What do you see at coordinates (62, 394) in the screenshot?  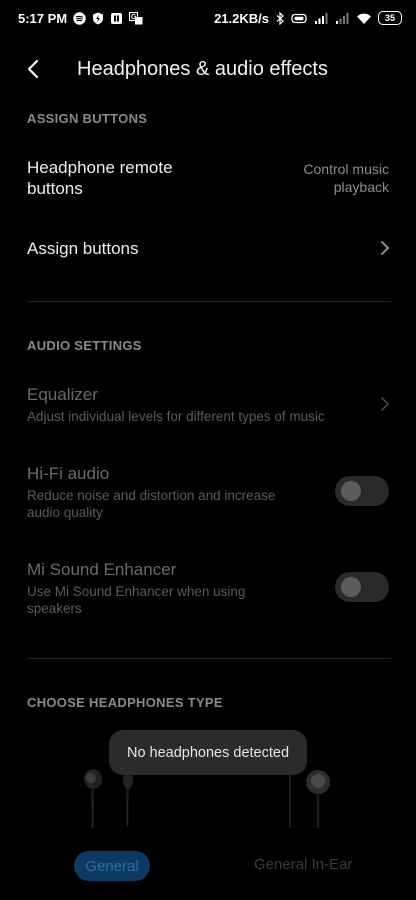 I see `equalizer-label: Equalizer` at bounding box center [62, 394].